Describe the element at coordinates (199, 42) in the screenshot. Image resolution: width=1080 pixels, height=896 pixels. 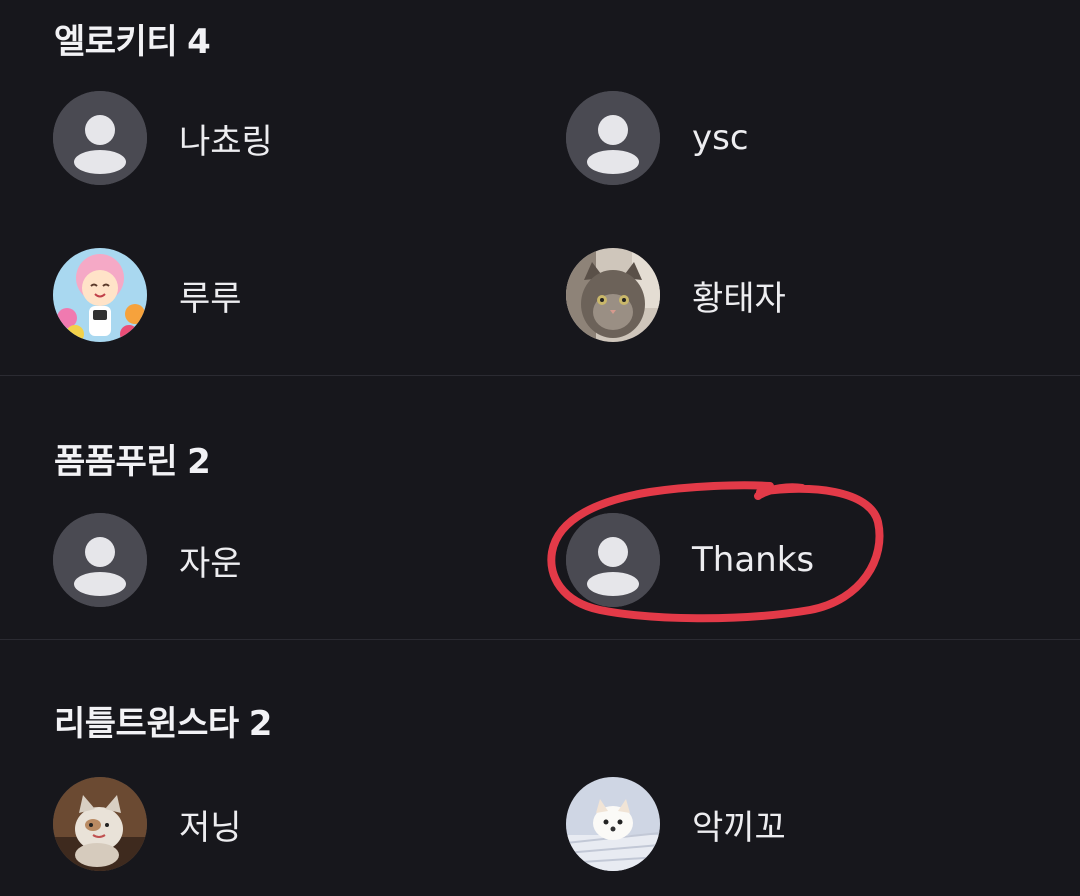
I see `group-count: 4` at that location.